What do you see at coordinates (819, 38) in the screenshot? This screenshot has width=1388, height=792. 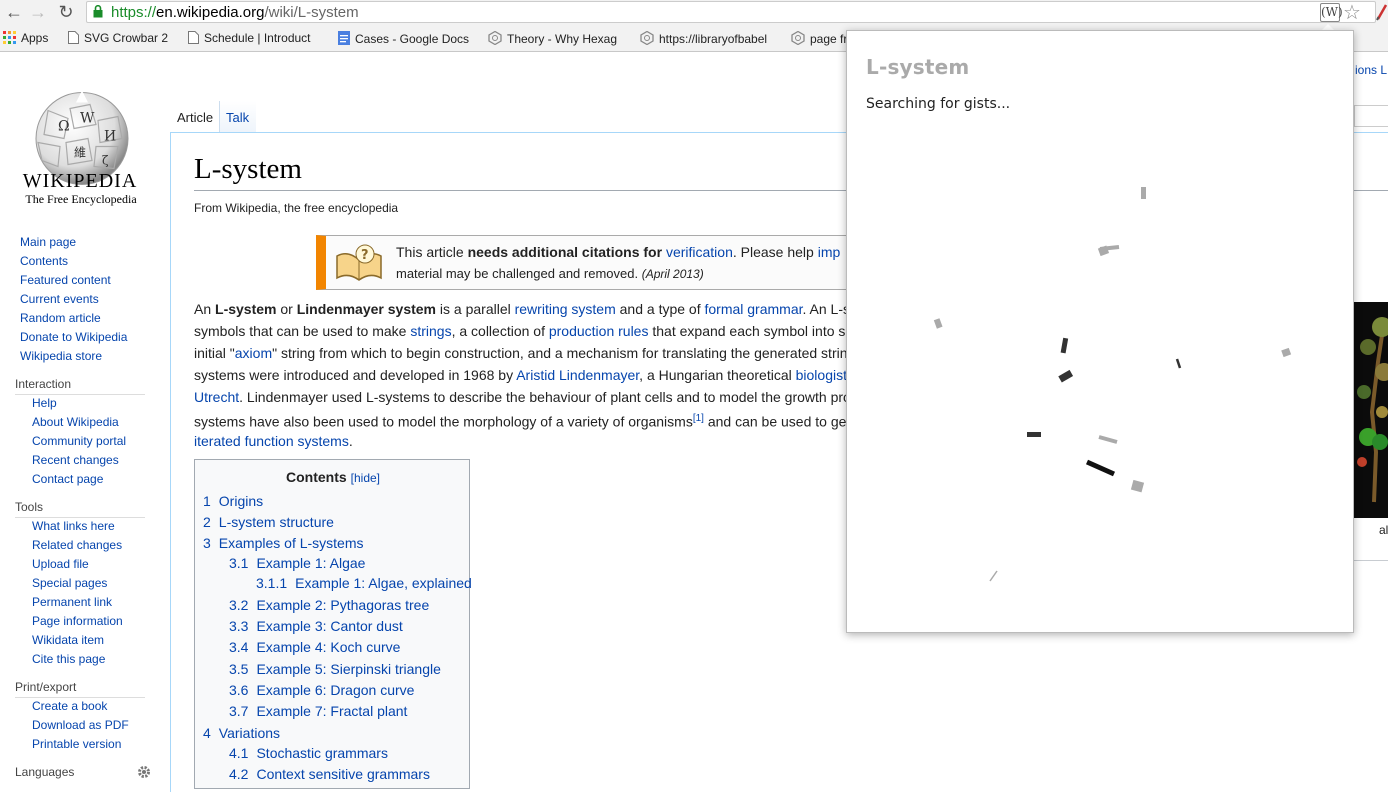 I see `bookmark-page: page fr` at bounding box center [819, 38].